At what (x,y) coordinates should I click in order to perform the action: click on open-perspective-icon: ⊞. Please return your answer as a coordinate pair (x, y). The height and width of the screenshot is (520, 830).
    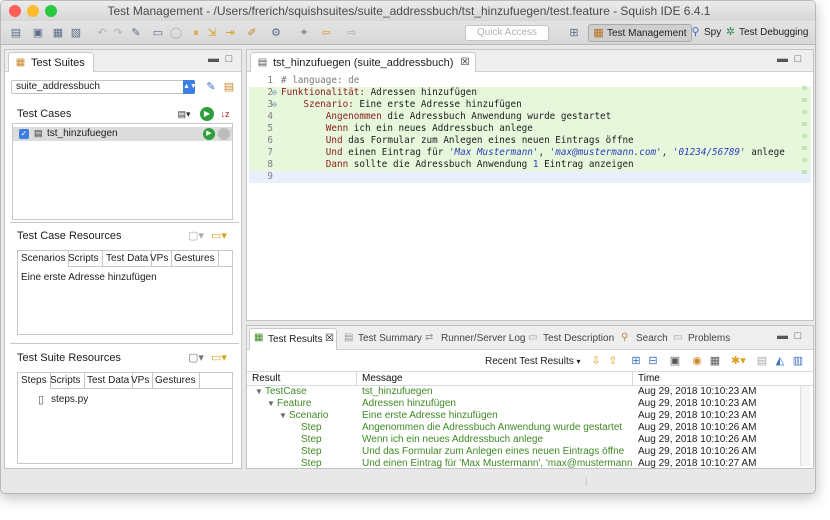
    Looking at the image, I should click on (574, 33).